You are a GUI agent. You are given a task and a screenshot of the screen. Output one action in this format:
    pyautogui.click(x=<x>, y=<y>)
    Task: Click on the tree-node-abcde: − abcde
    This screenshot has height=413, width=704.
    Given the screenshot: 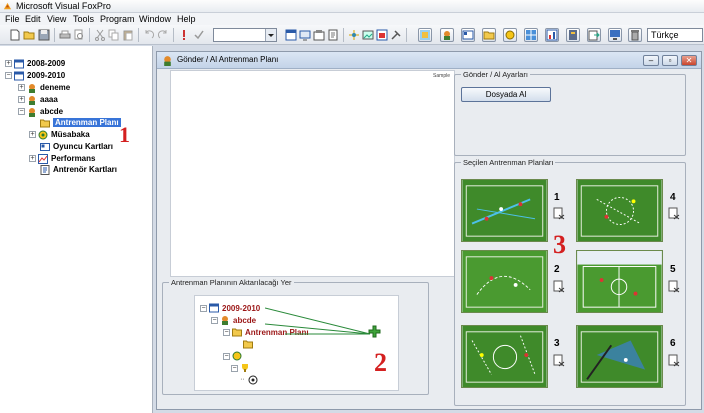 What is the action you would take?
    pyautogui.click(x=40, y=111)
    